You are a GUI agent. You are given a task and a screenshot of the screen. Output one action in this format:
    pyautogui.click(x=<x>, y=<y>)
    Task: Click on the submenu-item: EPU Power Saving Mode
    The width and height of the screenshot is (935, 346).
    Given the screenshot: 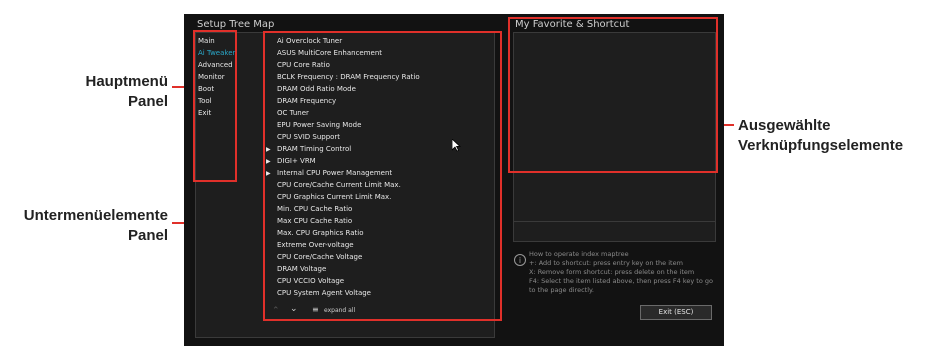 What is the action you would take?
    pyautogui.click(x=319, y=125)
    